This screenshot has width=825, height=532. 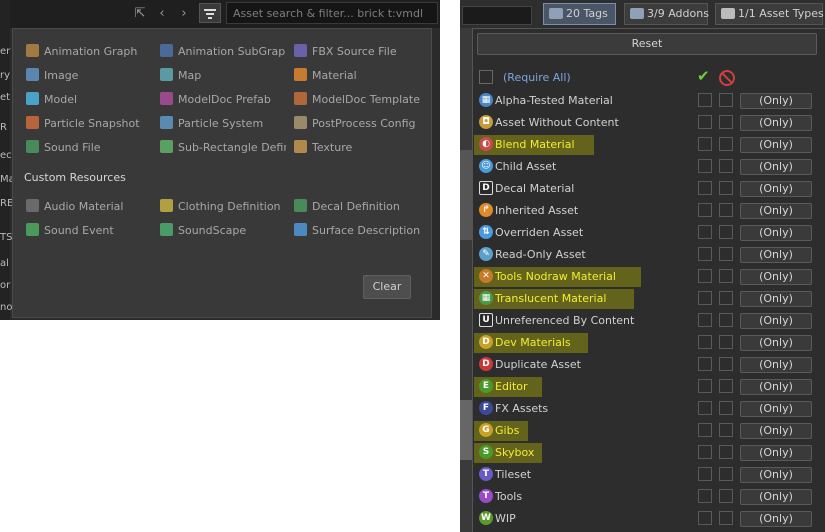 What do you see at coordinates (210, 13) in the screenshot?
I see `filter-button` at bounding box center [210, 13].